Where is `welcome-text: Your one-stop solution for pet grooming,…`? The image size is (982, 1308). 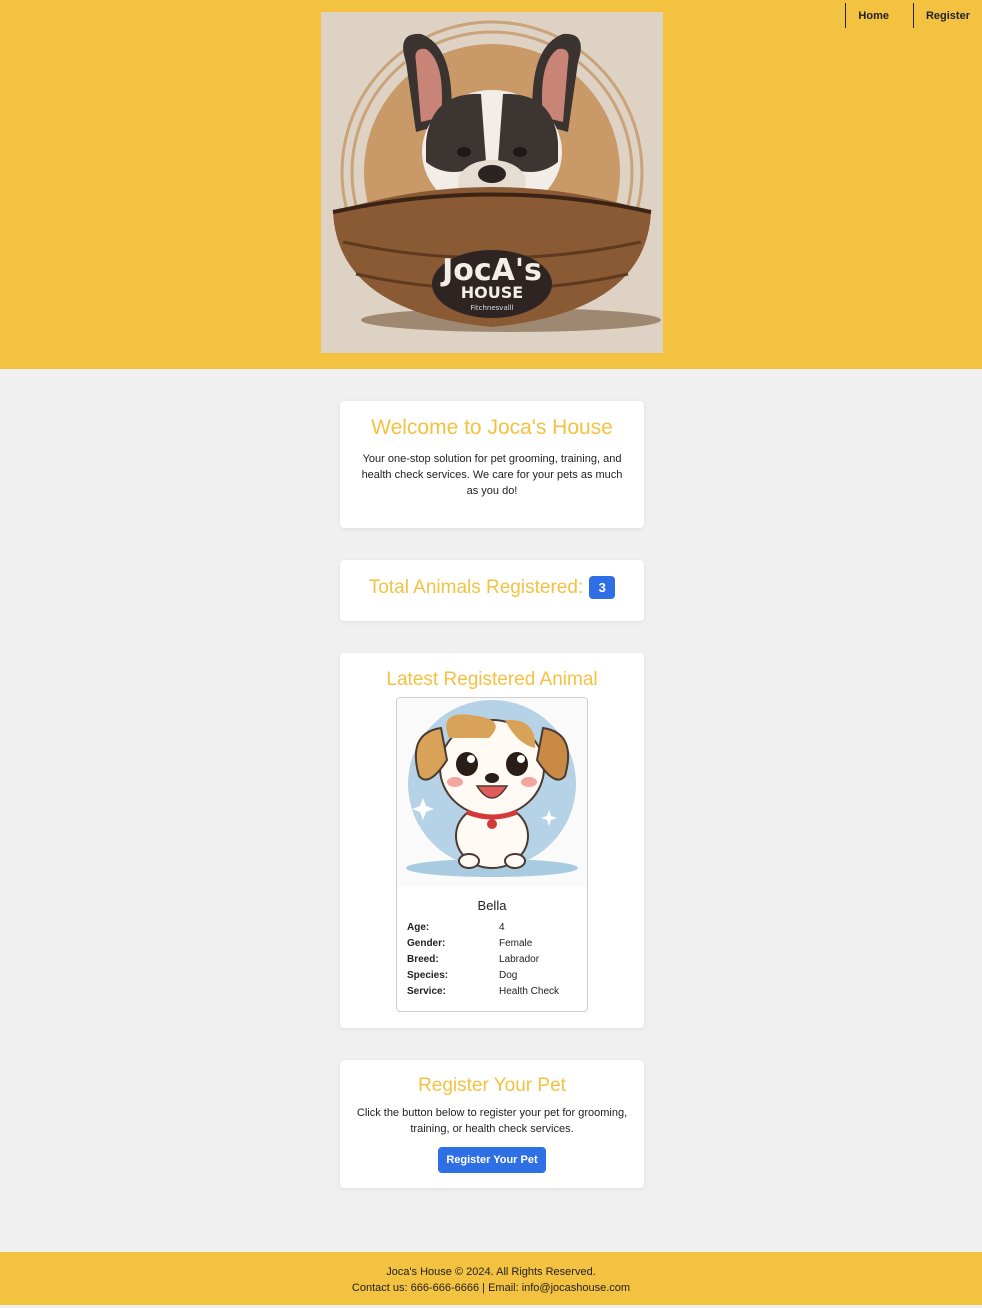
welcome-text: Your one-stop solution for pet grooming,… is located at coordinates (492, 475).